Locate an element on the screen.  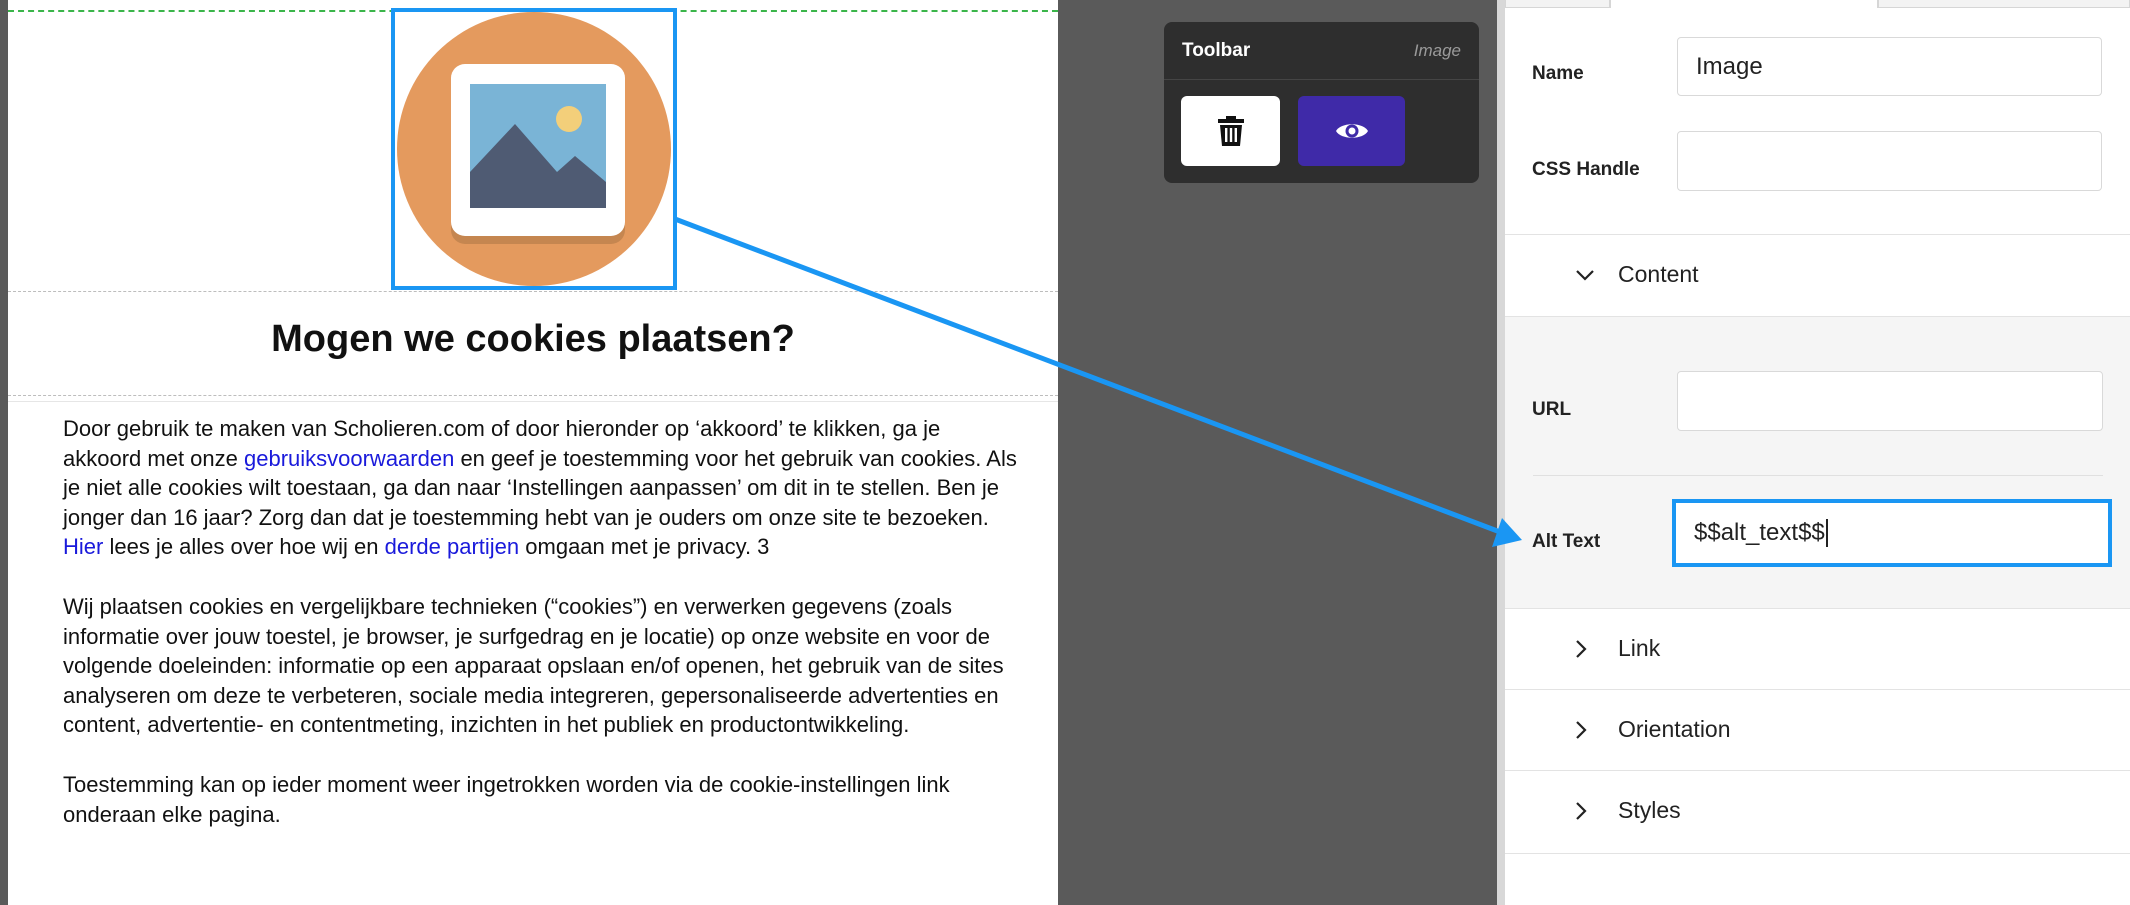
eye-icon is located at coordinates (1351, 131).